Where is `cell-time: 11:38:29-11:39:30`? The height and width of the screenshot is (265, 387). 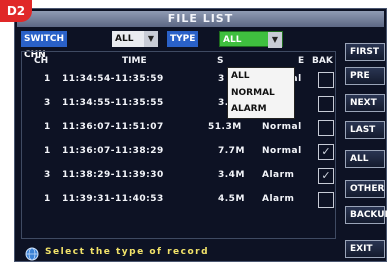 cell-time: 11:38:29-11:39:30 is located at coordinates (113, 175).